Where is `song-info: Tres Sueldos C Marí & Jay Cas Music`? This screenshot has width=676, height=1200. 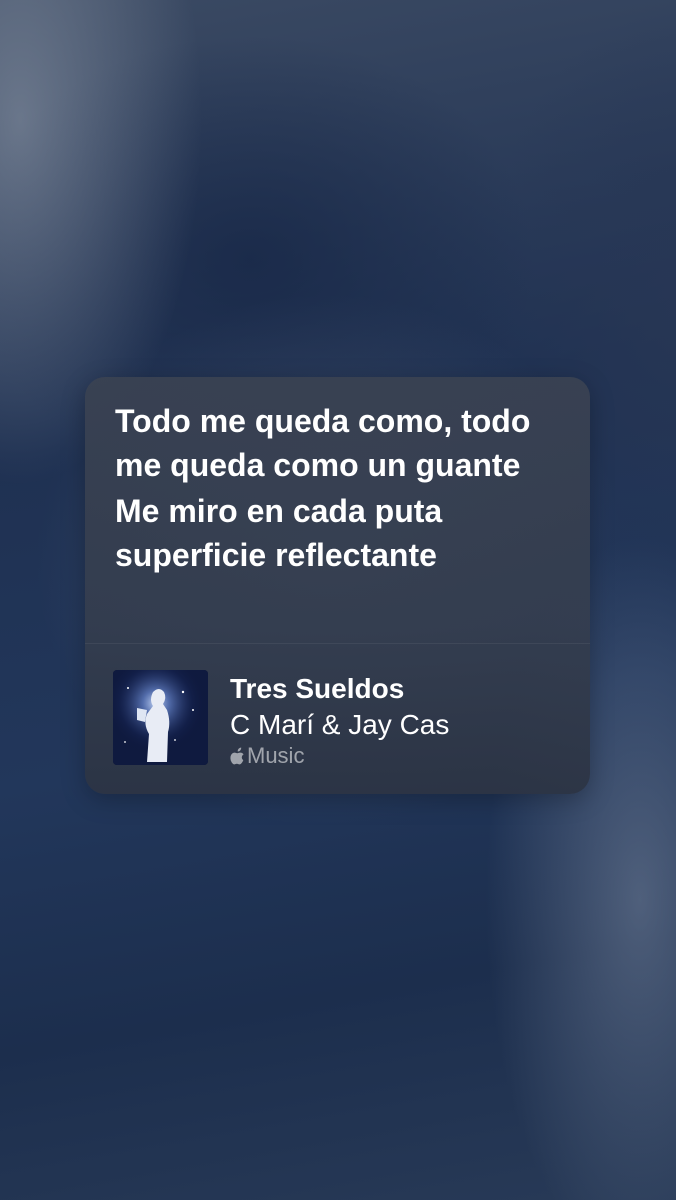
song-info: Tres Sueldos C Marí & Jay Cas Music is located at coordinates (341, 719).